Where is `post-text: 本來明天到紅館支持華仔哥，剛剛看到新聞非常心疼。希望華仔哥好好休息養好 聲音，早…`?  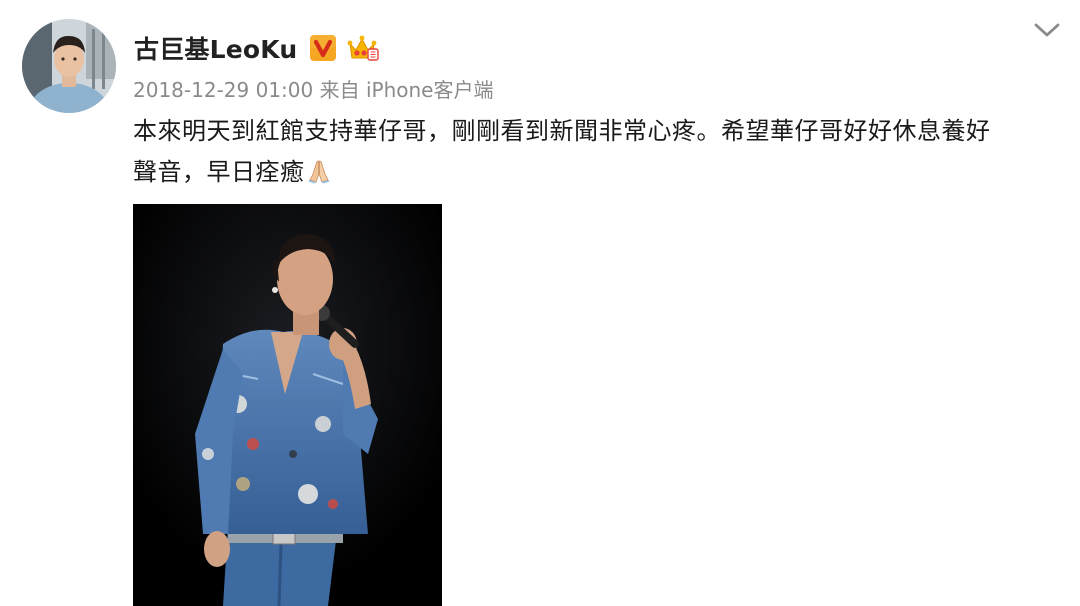 post-text: 本來明天到紅館支持華仔哥，剛剛看到新聞非常心疼。希望華仔哥好好休息養好 聲音，早… is located at coordinates (593, 152).